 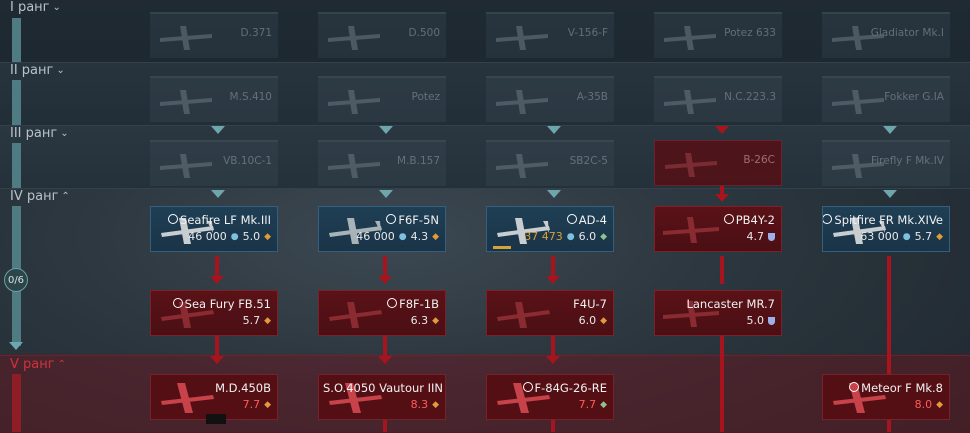 What do you see at coordinates (16, 346) in the screenshot?
I see `rank-4-bar-arrow` at bounding box center [16, 346].